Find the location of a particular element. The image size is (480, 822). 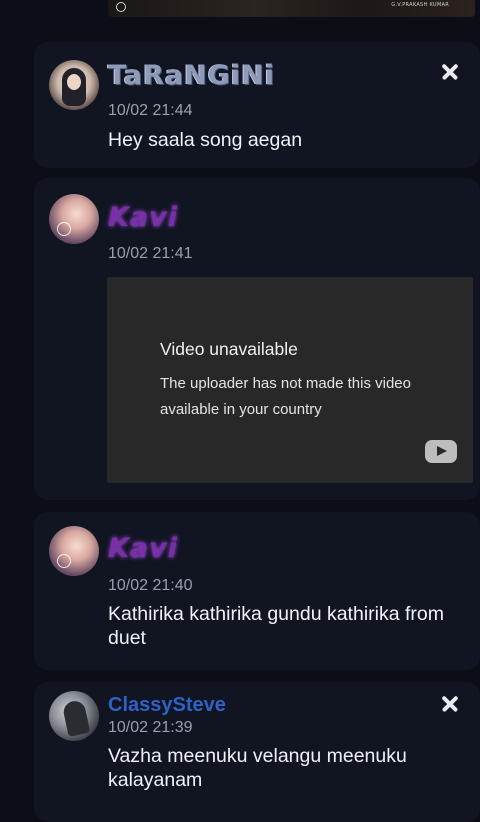

message-text: Vazha meenuku velangu meenuku kalayanam is located at coordinates (257, 768).